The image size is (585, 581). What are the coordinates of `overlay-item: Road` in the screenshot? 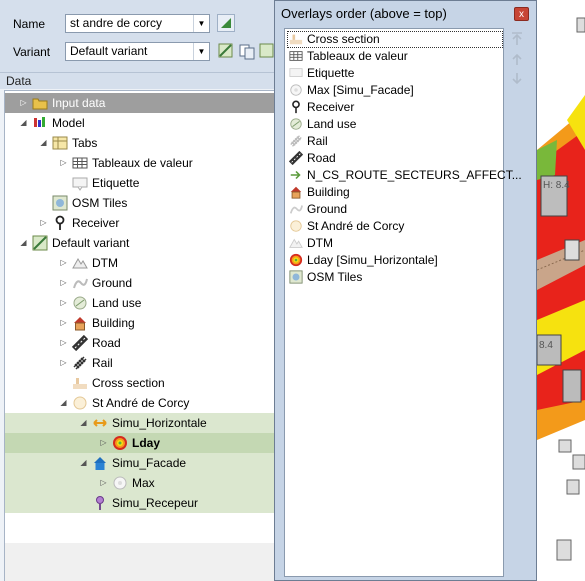 It's located at (395, 158).